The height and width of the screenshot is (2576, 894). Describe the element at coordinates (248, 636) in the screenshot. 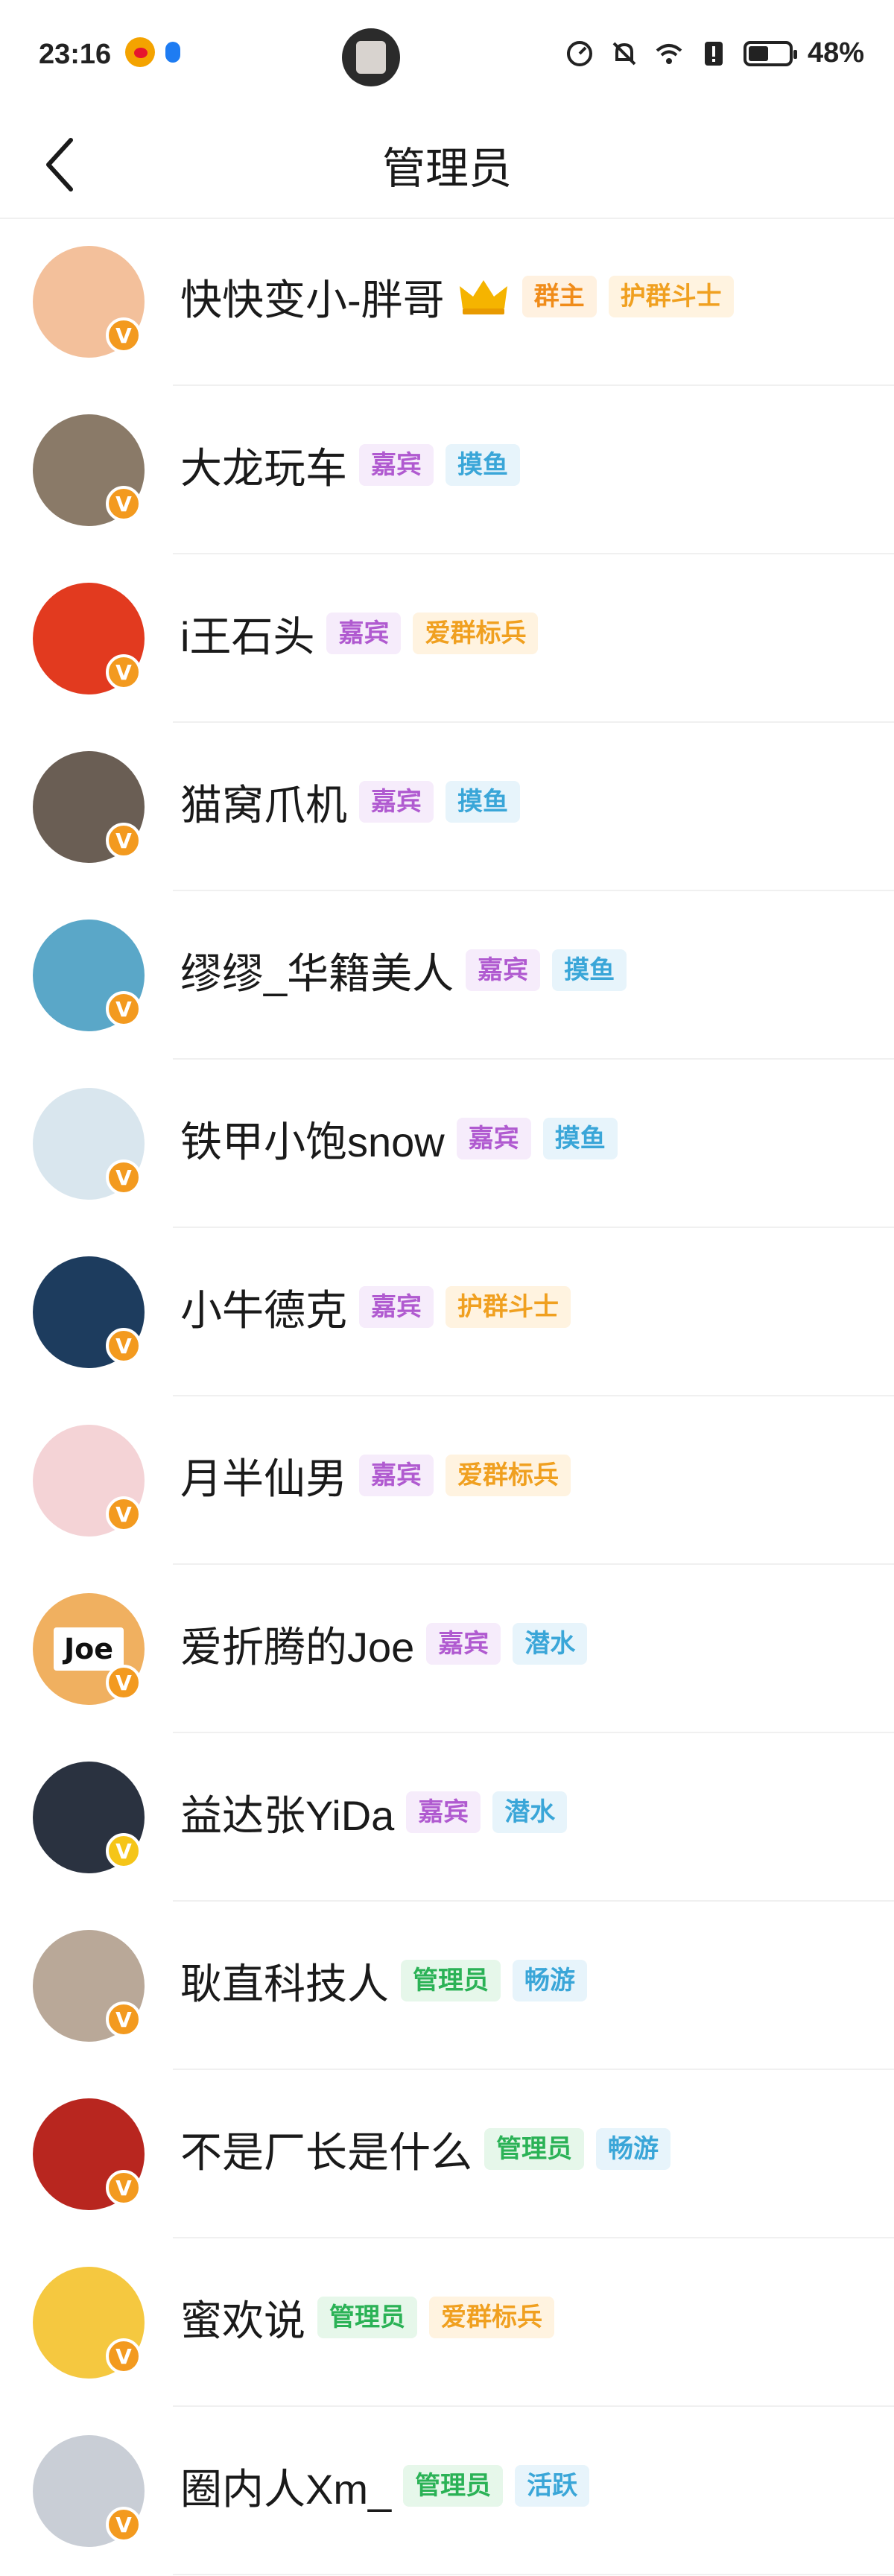

I see `member-name: i王石头` at that location.